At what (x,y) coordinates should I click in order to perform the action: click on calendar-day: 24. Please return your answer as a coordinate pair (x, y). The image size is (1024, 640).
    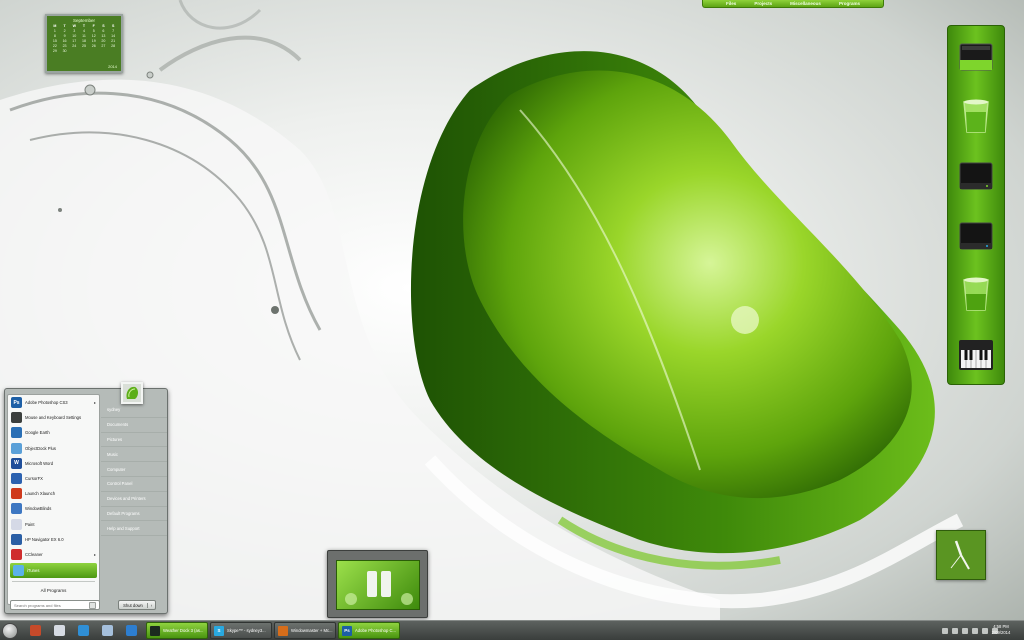
    Looking at the image, I should click on (74, 46).